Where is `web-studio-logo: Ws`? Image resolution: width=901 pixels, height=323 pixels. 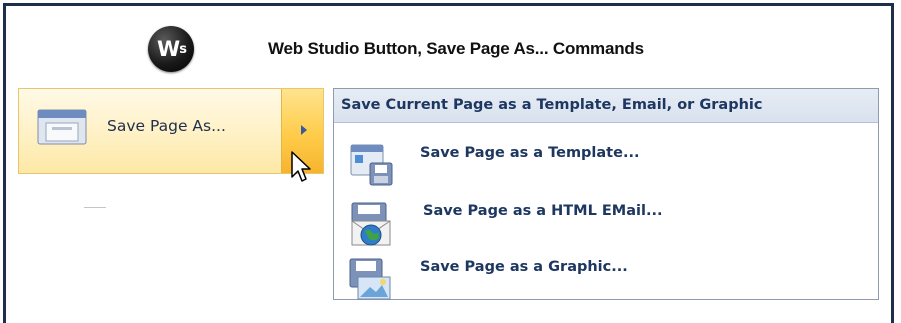
web-studio-logo: Ws is located at coordinates (171, 49).